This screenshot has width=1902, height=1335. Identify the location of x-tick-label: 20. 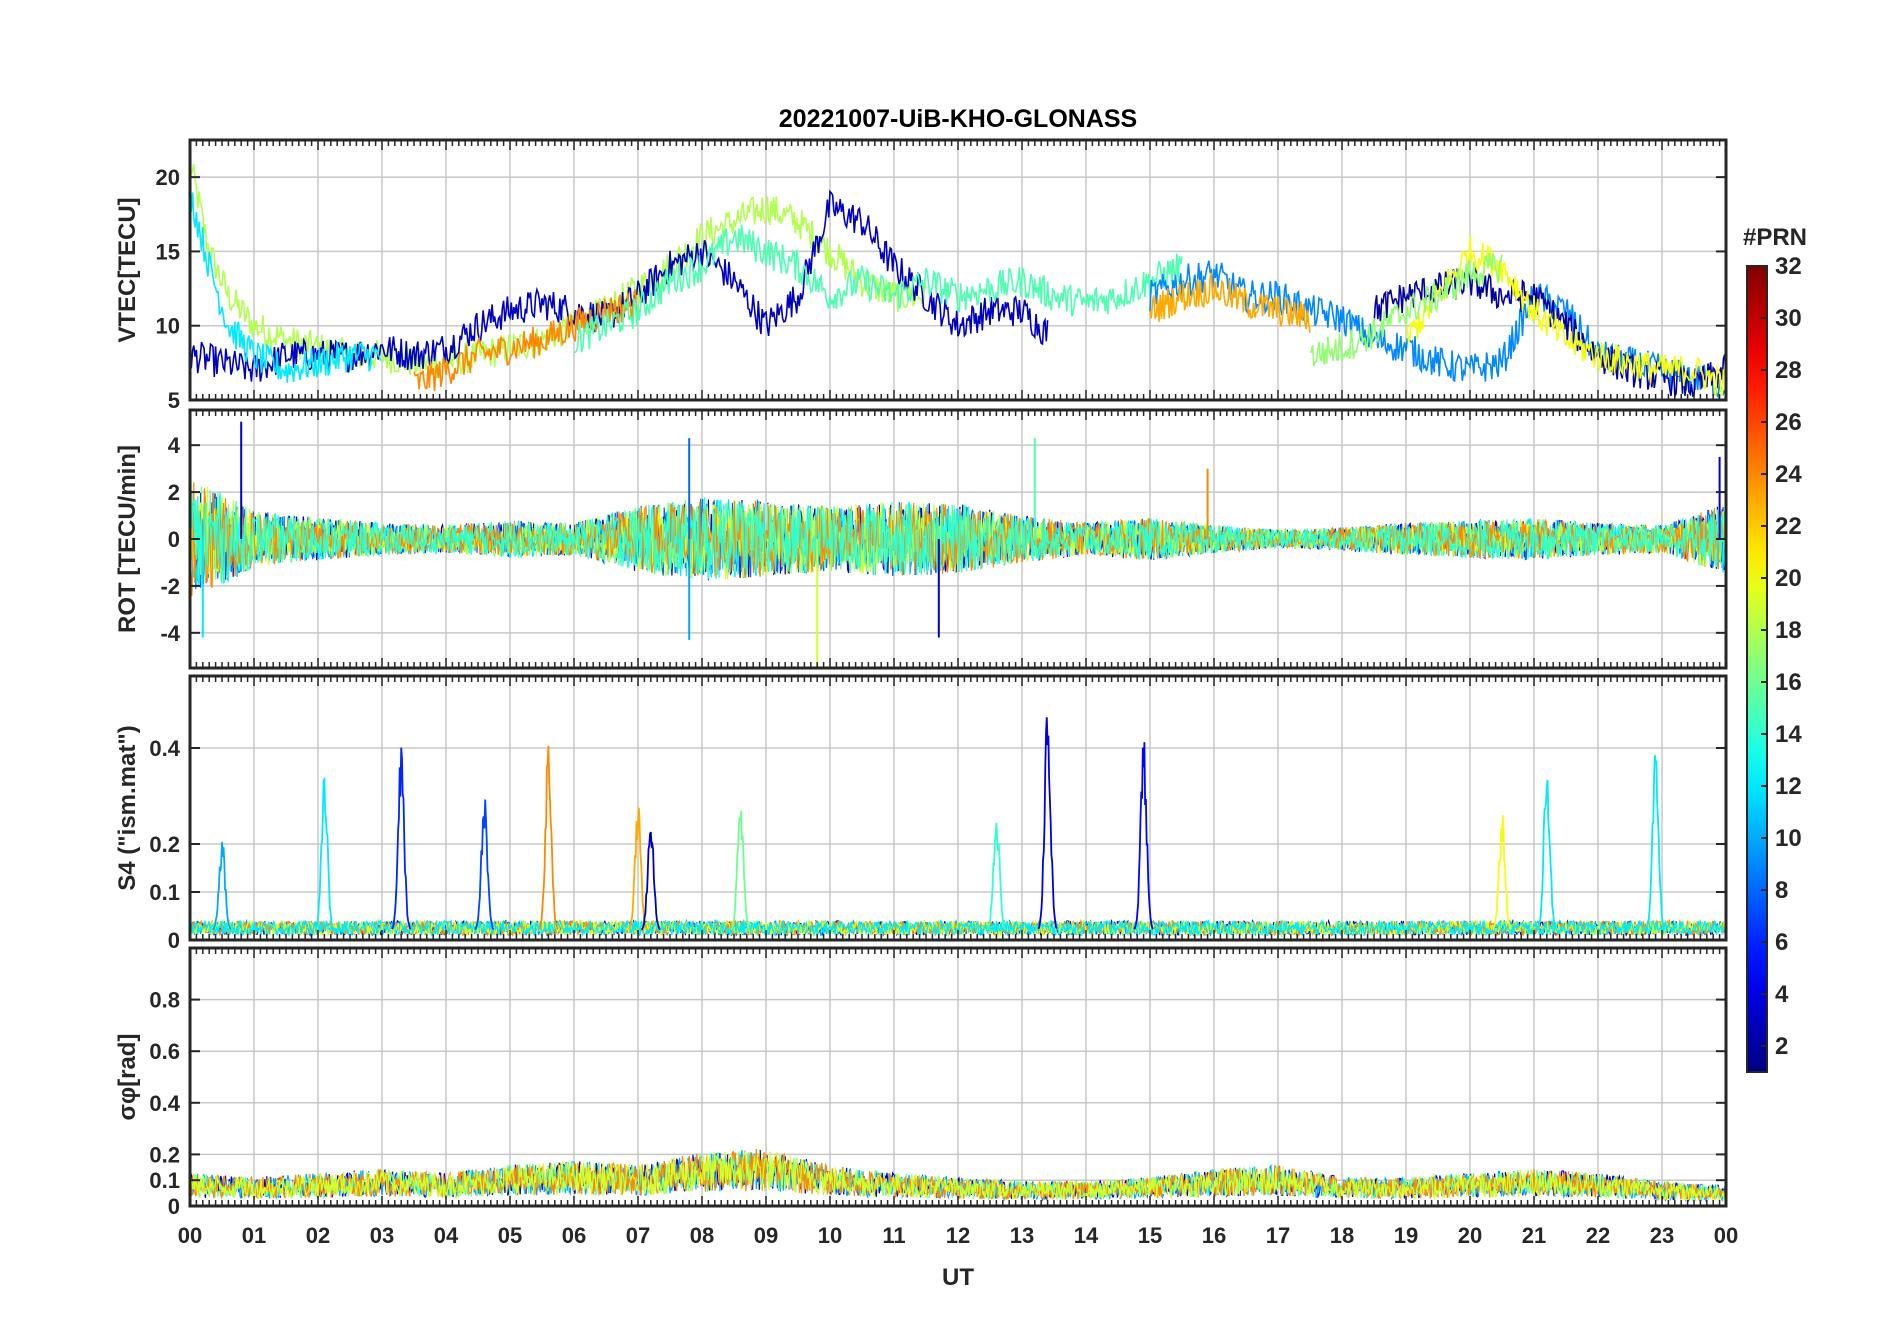
(1470, 1235).